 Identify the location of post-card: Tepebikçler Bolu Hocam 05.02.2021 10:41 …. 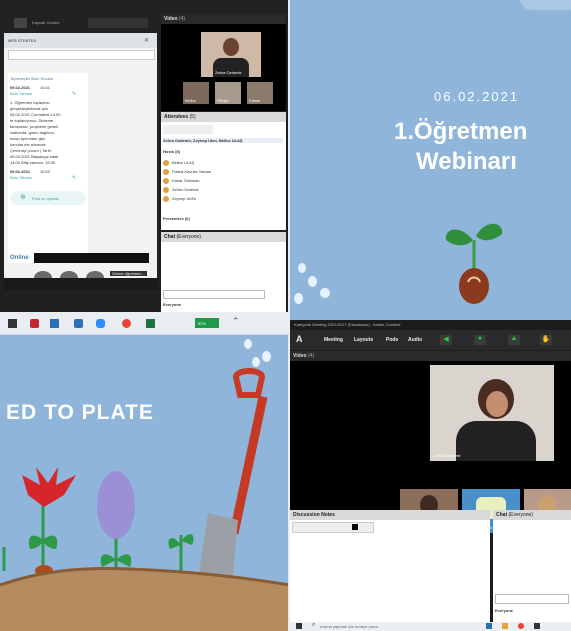
(48, 168).